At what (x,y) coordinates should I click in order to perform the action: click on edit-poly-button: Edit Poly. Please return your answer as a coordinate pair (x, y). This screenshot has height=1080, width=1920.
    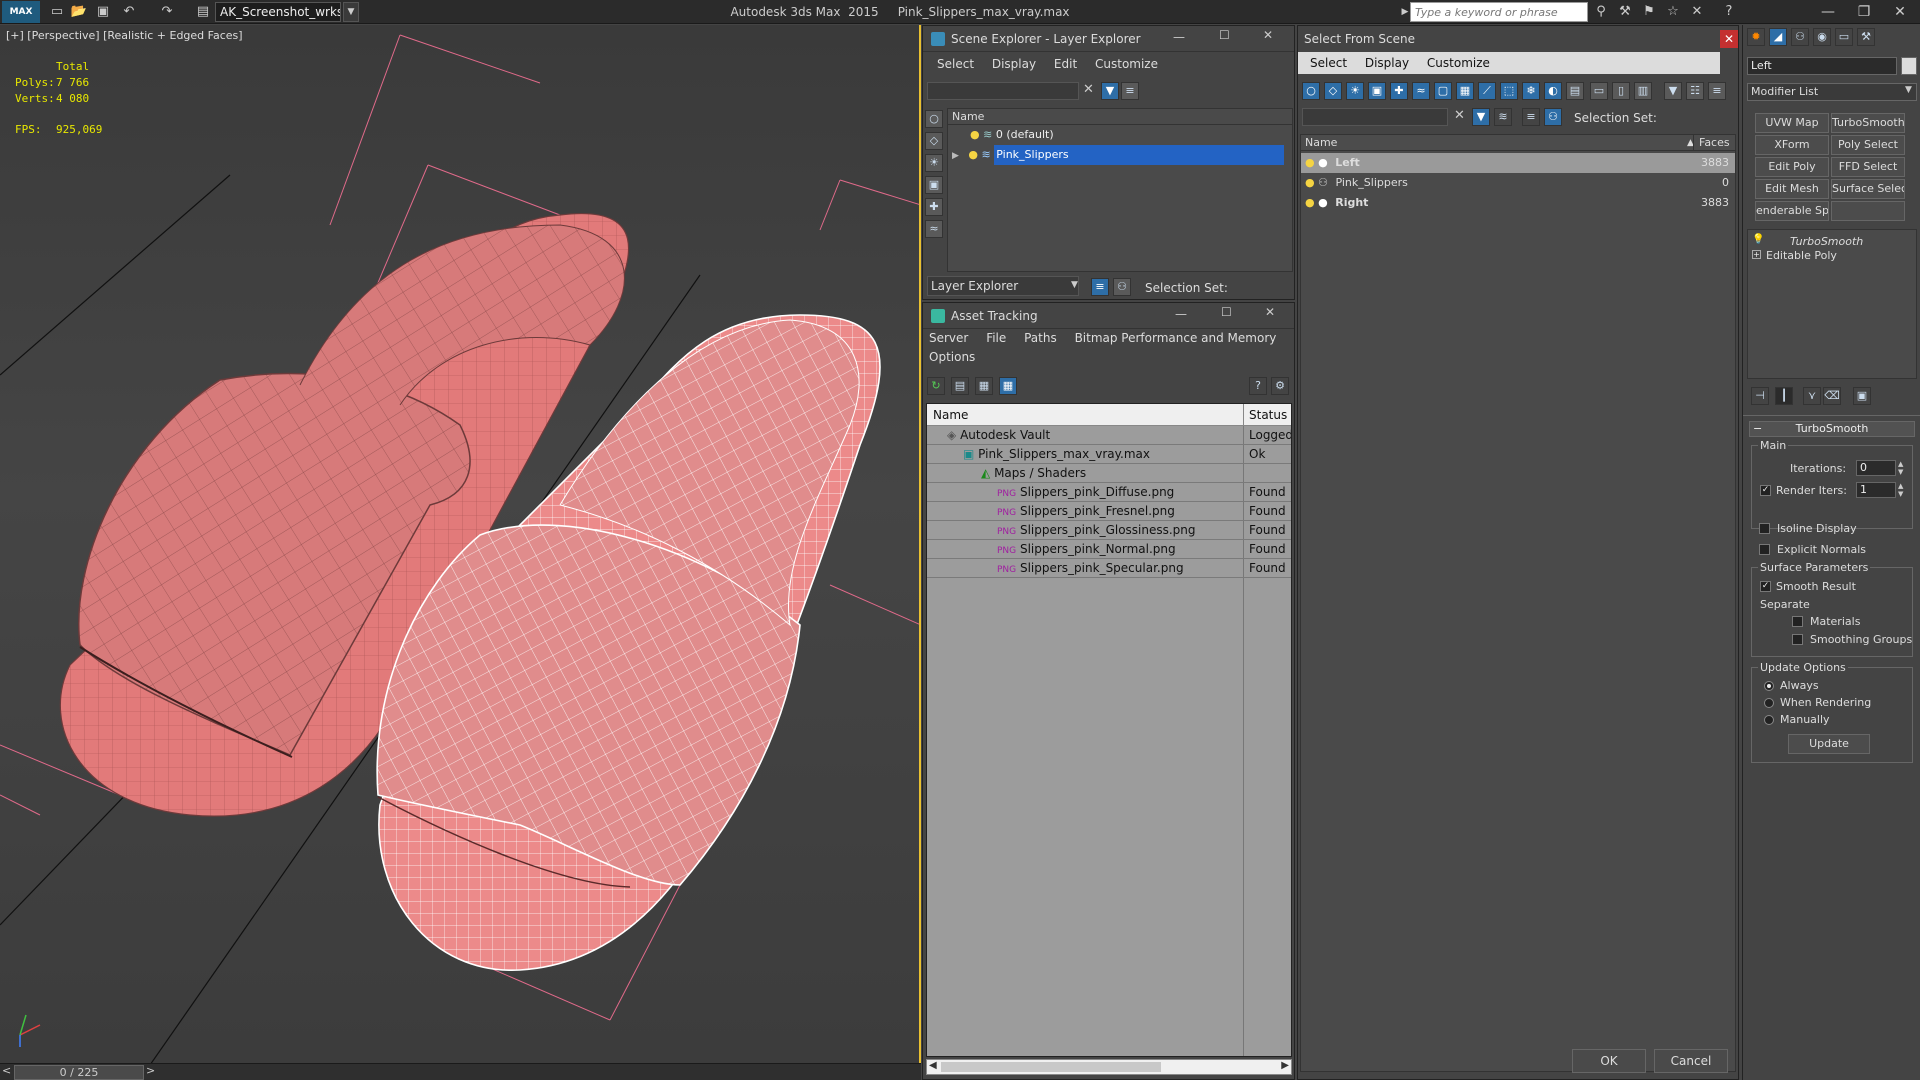
    Looking at the image, I should click on (1792, 167).